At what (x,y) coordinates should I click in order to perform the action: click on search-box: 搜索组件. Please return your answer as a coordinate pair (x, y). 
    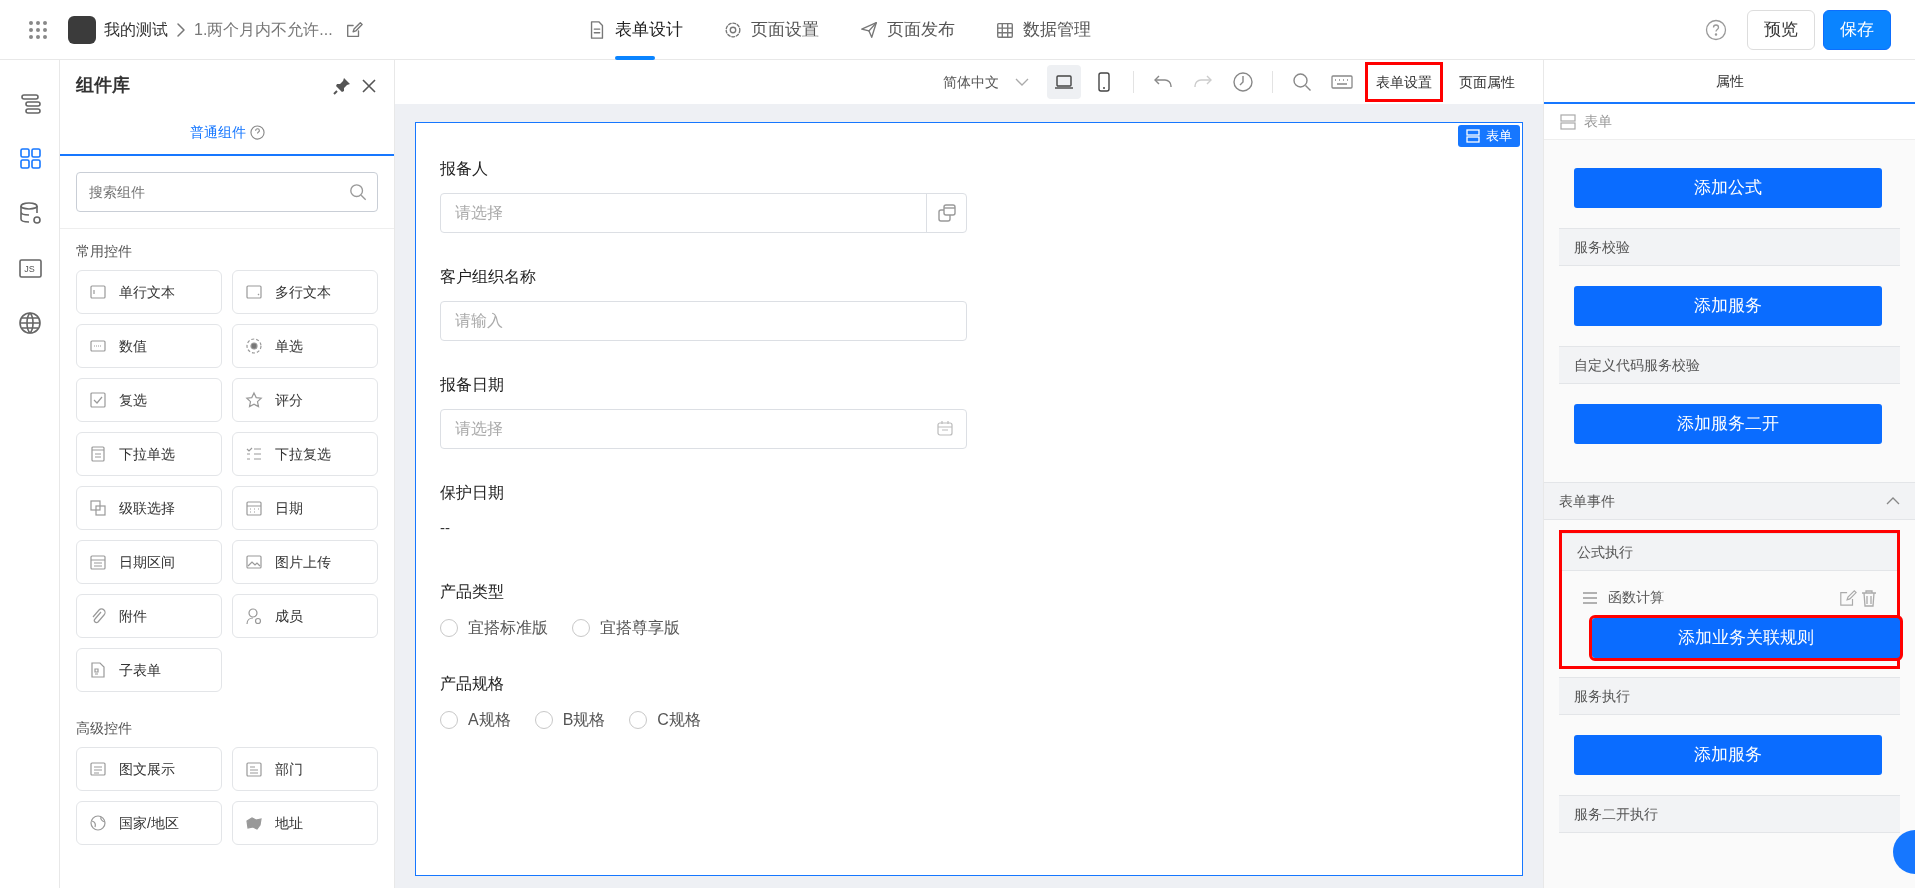
    Looking at the image, I should click on (227, 192).